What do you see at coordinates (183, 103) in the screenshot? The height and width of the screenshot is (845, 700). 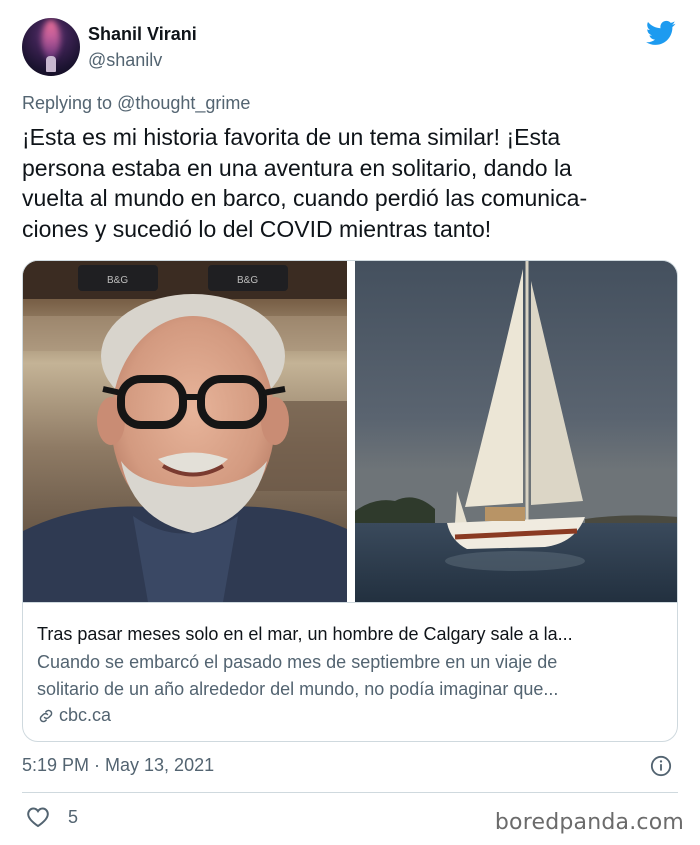 I see `reply-mention-link: @thought_grime` at bounding box center [183, 103].